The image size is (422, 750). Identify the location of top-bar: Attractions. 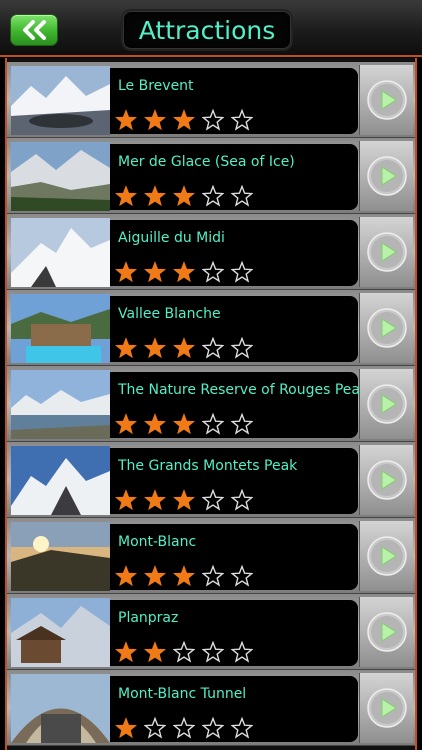
(211, 28).